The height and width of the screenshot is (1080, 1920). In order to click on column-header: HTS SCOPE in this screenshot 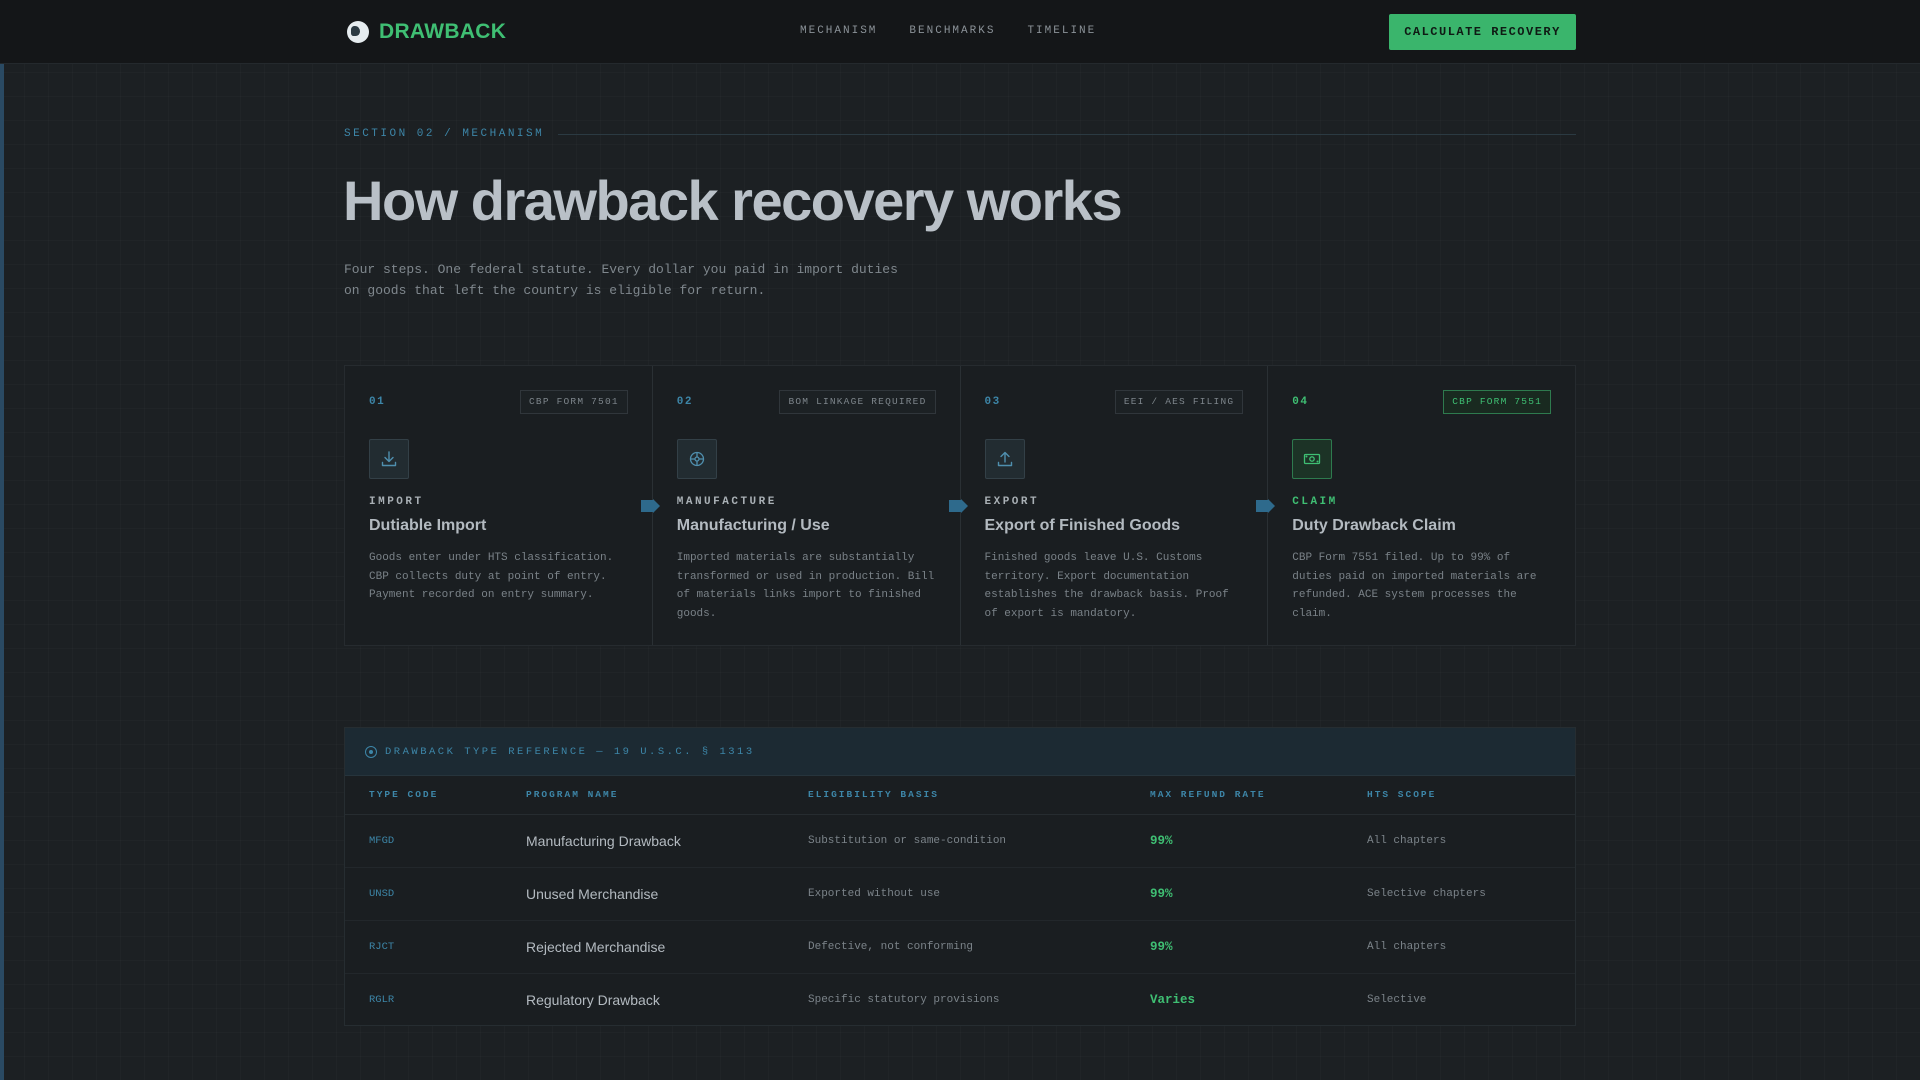, I will do `click(1459, 795)`.